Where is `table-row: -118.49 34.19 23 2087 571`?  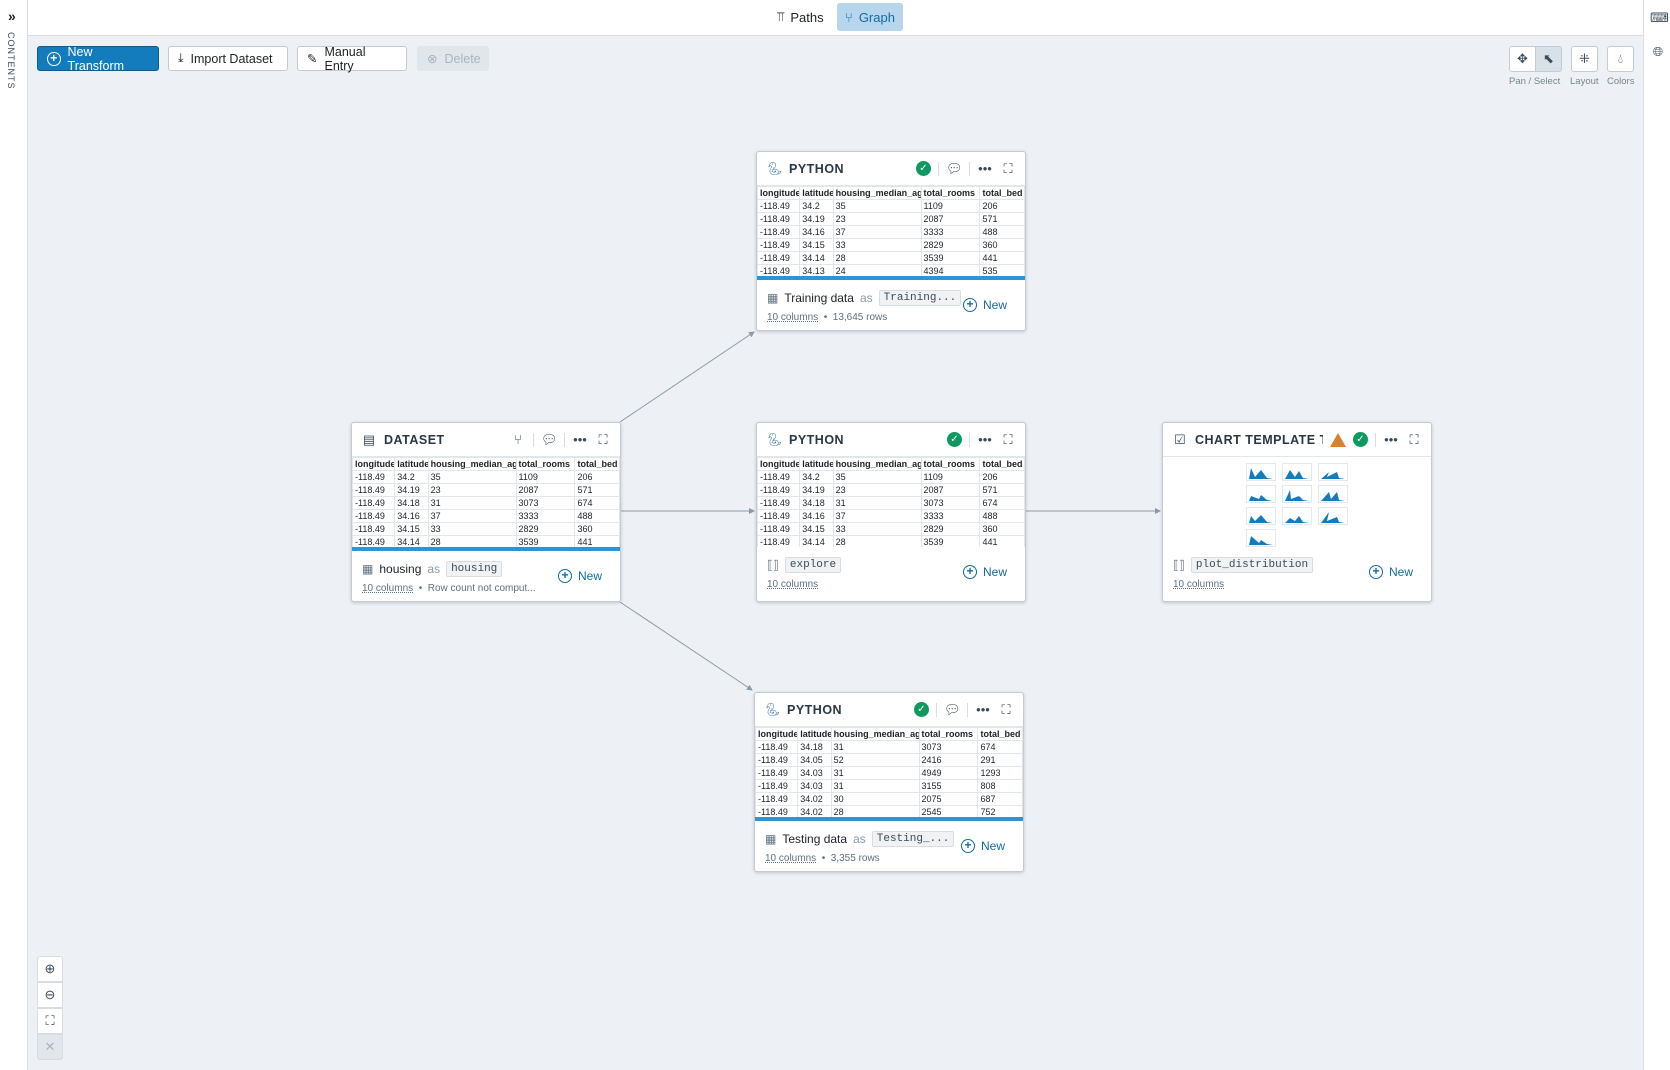 table-row: -118.49 34.19 23 2087 571 is located at coordinates (891, 219).